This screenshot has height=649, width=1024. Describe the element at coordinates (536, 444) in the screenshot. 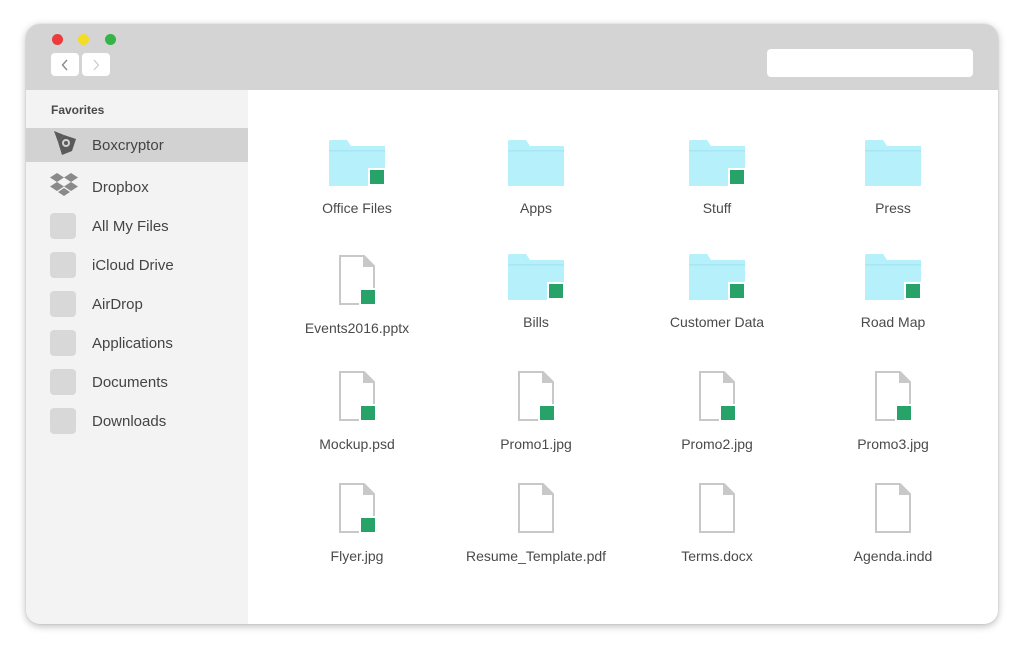

I see `item-label: Promo1.jpg` at that location.